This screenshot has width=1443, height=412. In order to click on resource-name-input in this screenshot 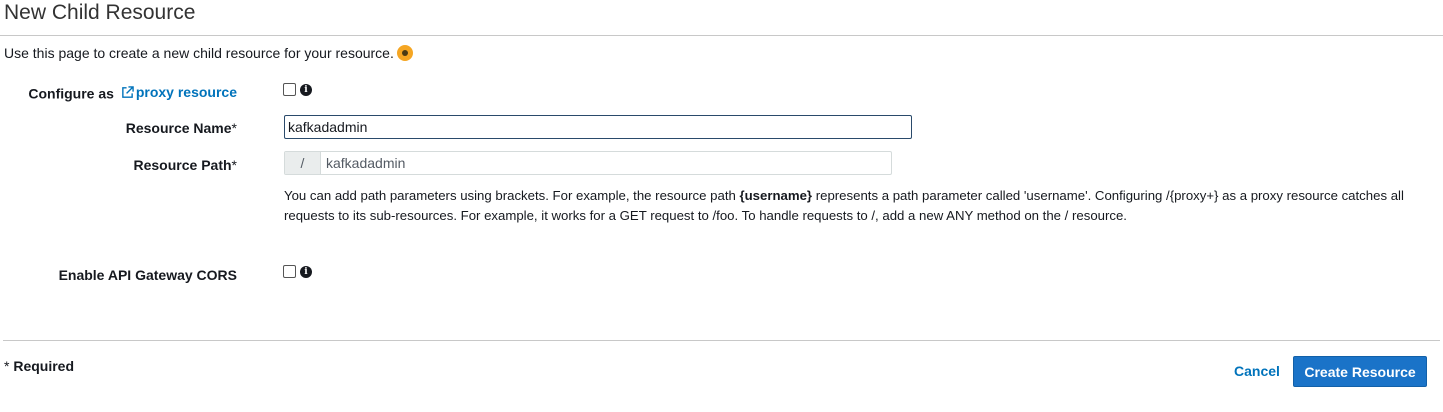, I will do `click(598, 127)`.